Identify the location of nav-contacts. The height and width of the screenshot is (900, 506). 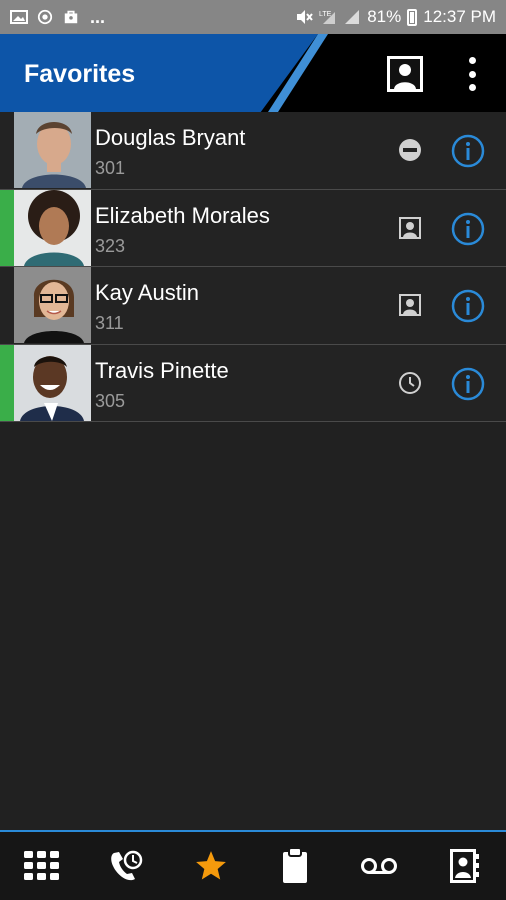
(464, 866).